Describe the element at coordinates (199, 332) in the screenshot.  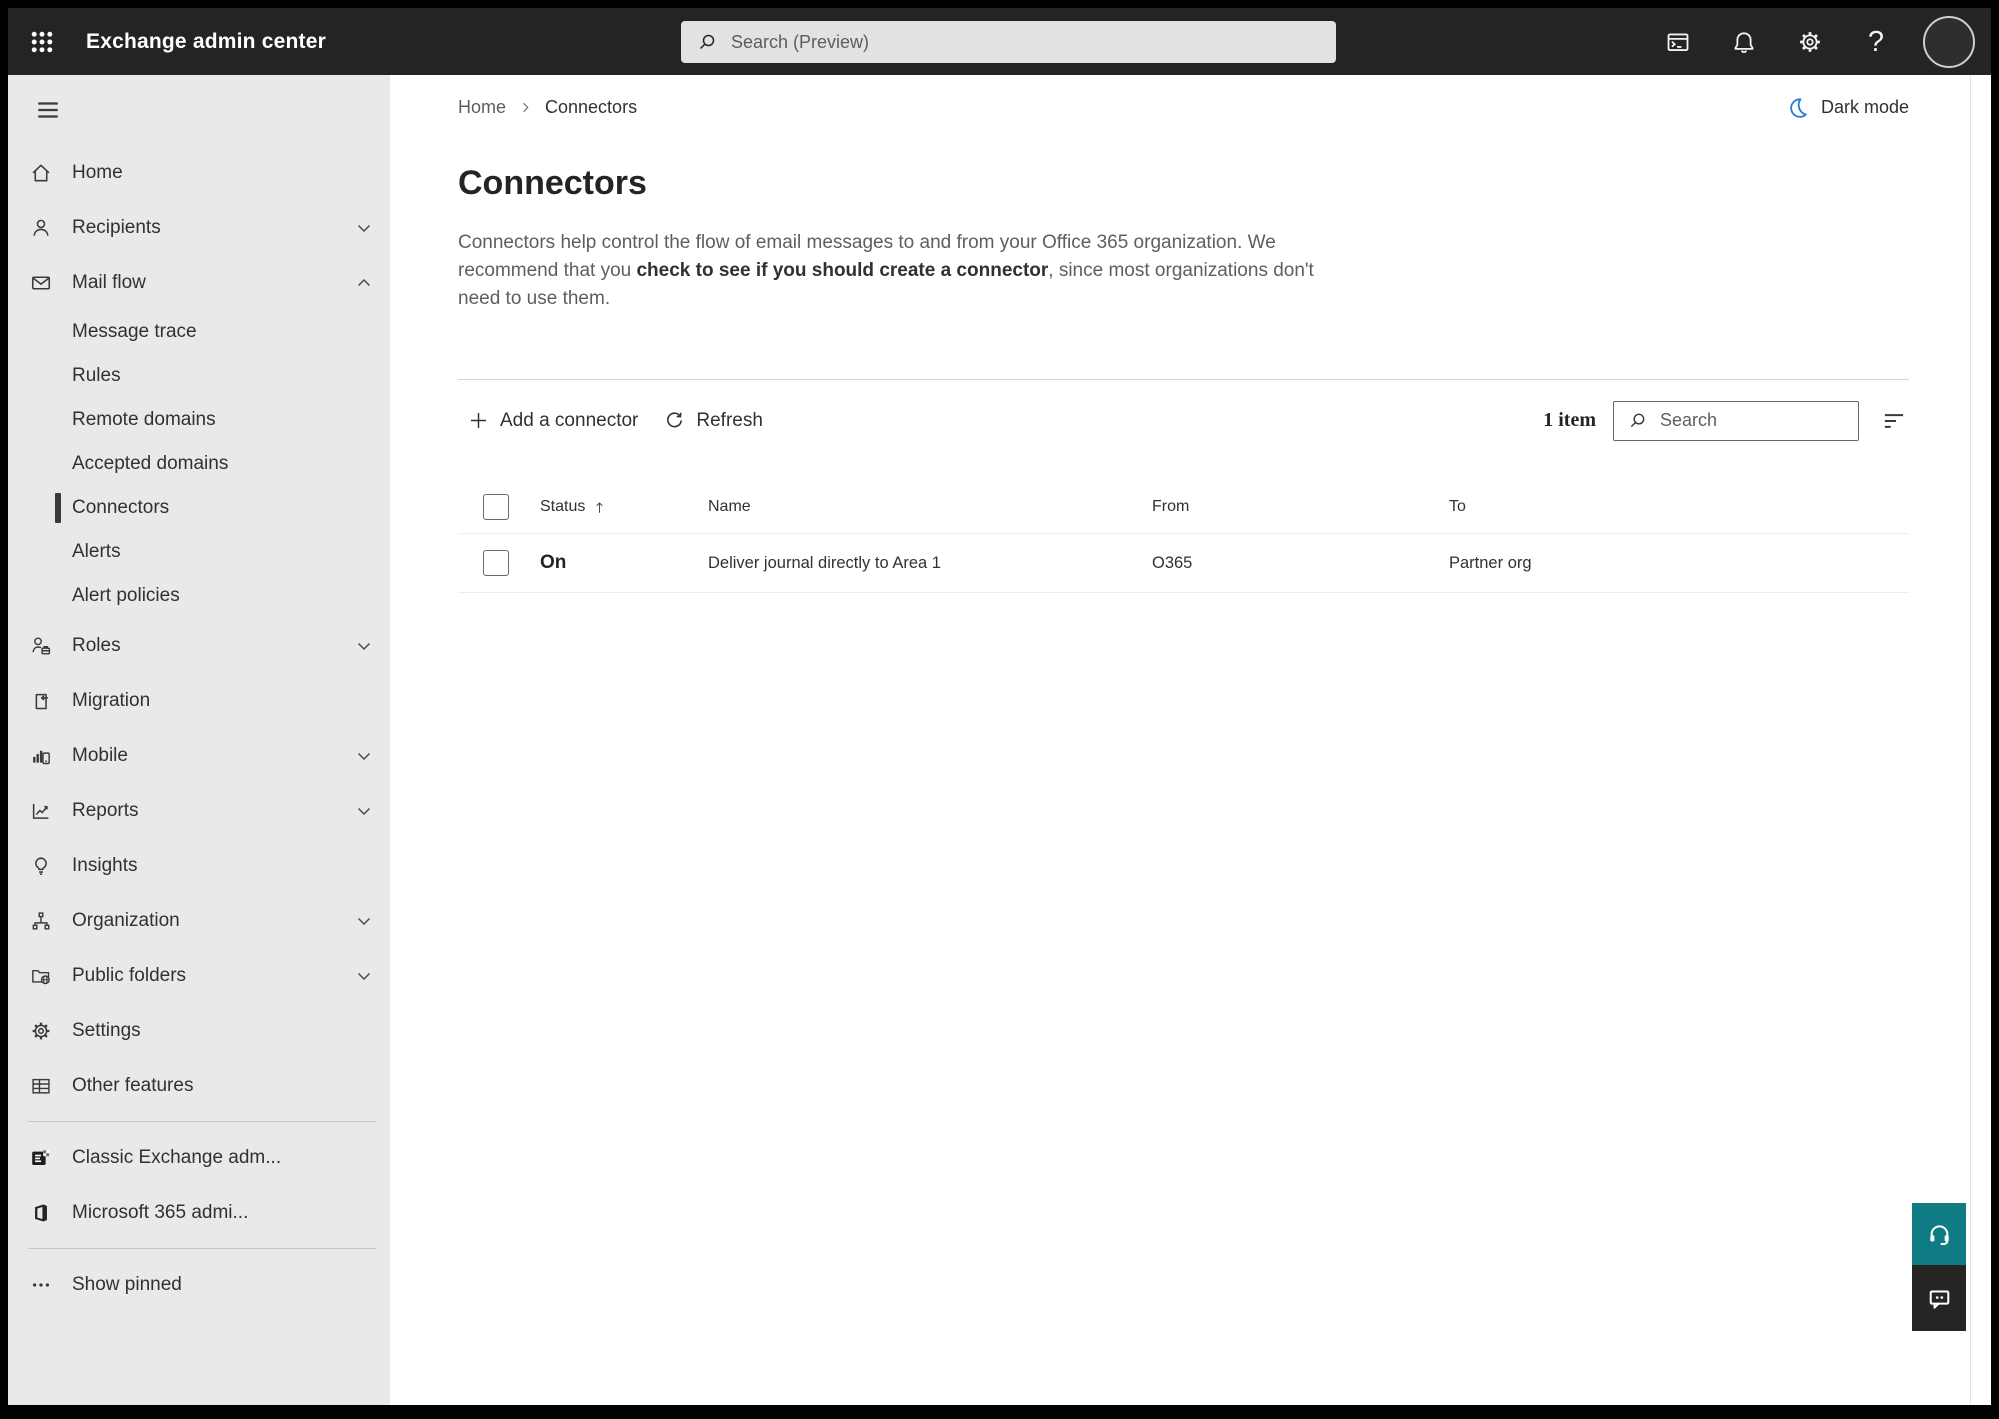
I see `sidebar-item-message-trace: Message trace` at that location.